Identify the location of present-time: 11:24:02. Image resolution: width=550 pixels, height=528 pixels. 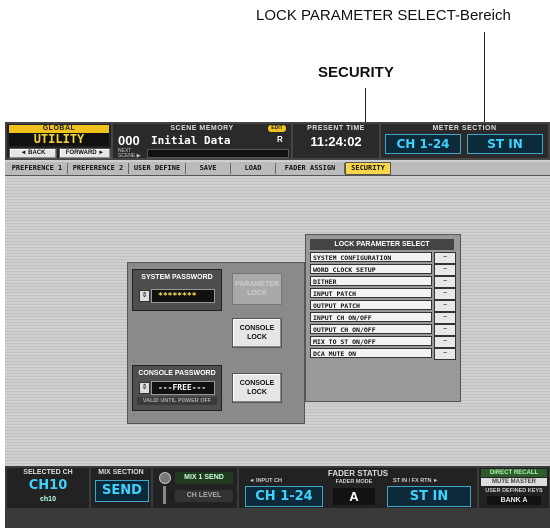
(336, 141).